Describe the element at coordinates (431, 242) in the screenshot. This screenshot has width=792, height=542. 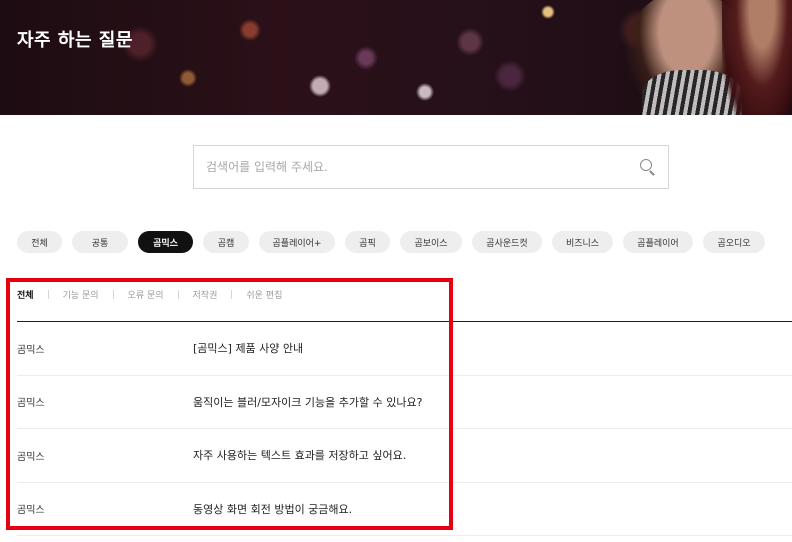
I see `chip-gomvoice: 곰보이스` at that location.